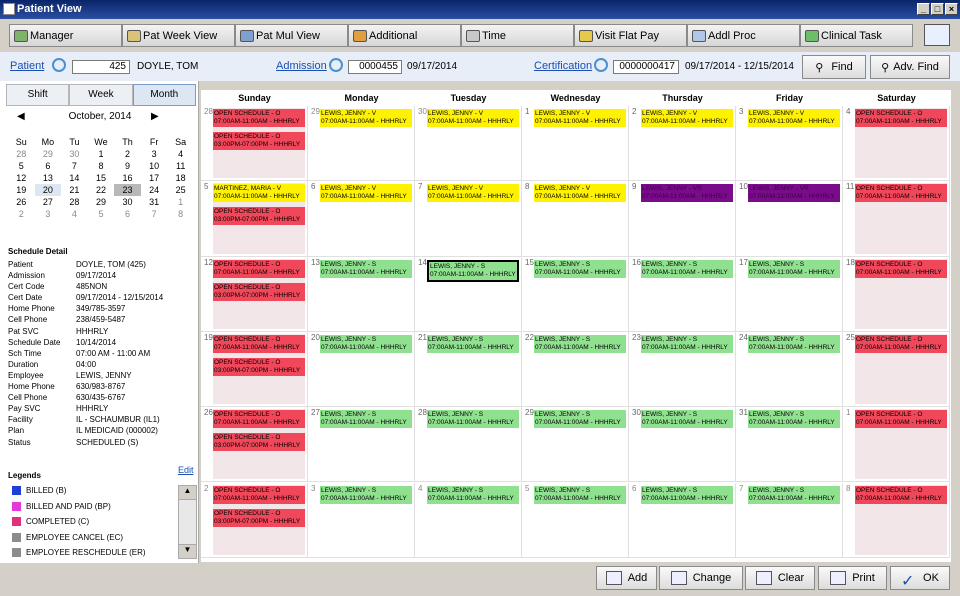 The image size is (960, 596). I want to click on ok-button: ✓ OK, so click(920, 578).